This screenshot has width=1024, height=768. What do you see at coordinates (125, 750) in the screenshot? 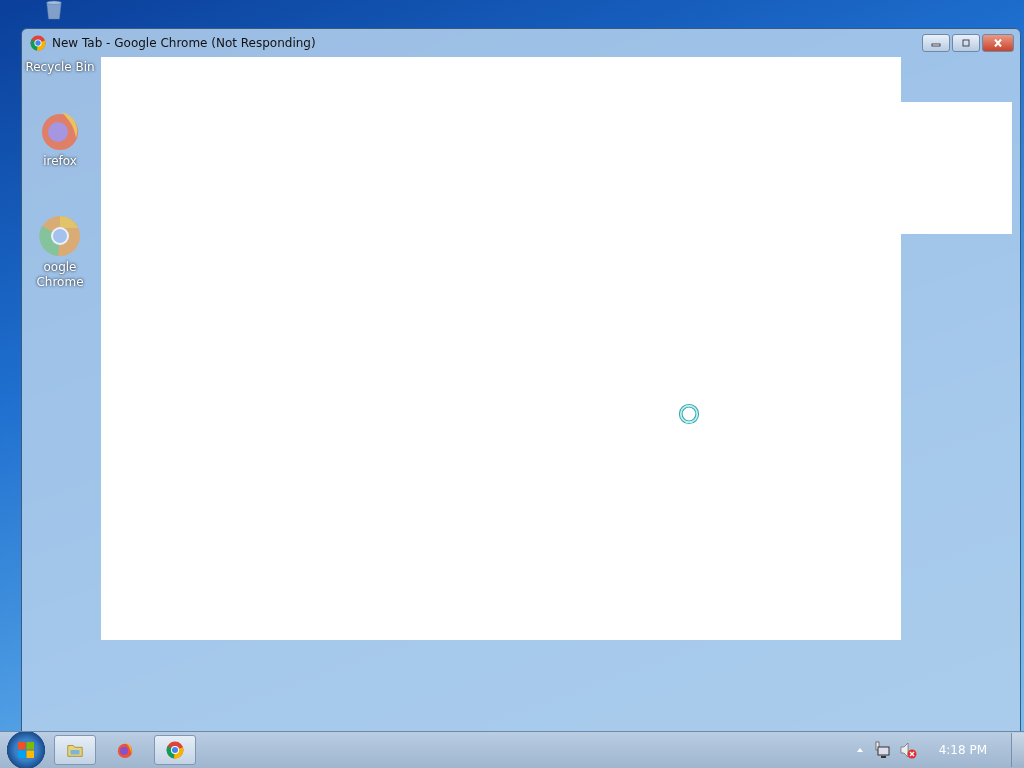
I see `firefox-icon` at bounding box center [125, 750].